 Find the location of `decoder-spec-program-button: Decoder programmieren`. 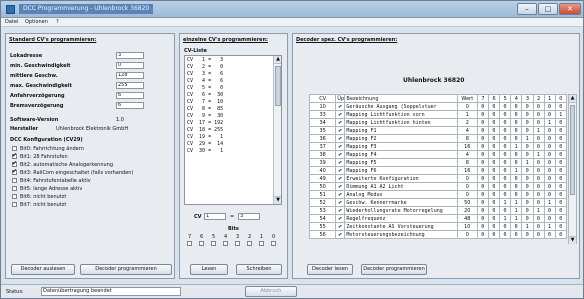

decoder-spec-program-button: Decoder programmieren is located at coordinates (394, 269).